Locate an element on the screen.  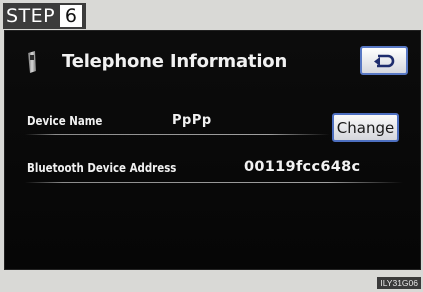
step-badge: STEP 6 is located at coordinates (45, 16).